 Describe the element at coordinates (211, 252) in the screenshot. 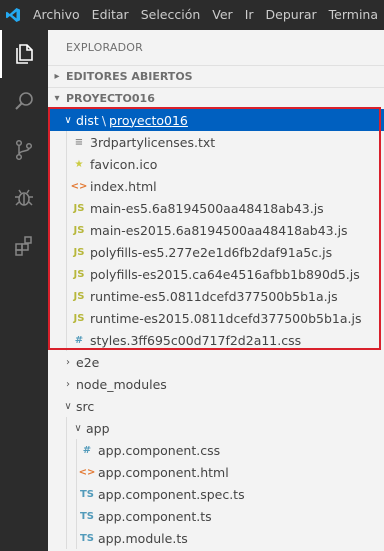

I see `file-name: polyfills-es5.277e2e1d6fb2daf91a5c.js` at that location.